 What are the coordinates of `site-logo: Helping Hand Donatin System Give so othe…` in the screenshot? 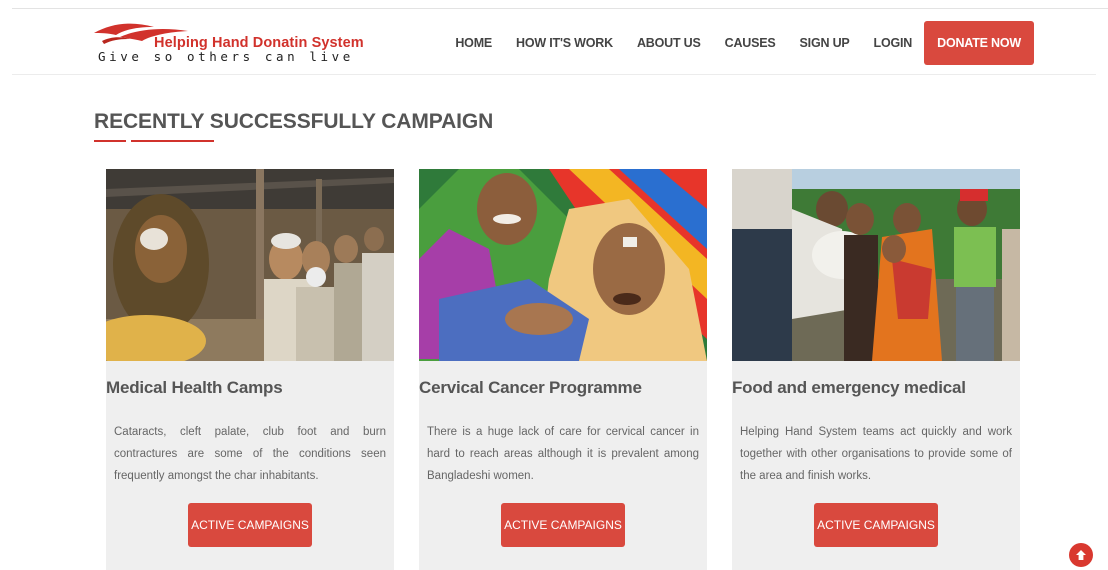 It's located at (242, 42).